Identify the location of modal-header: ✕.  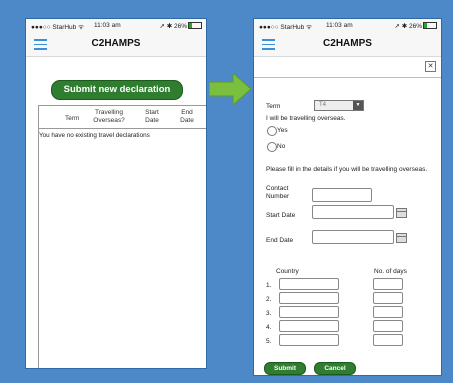
(347, 67).